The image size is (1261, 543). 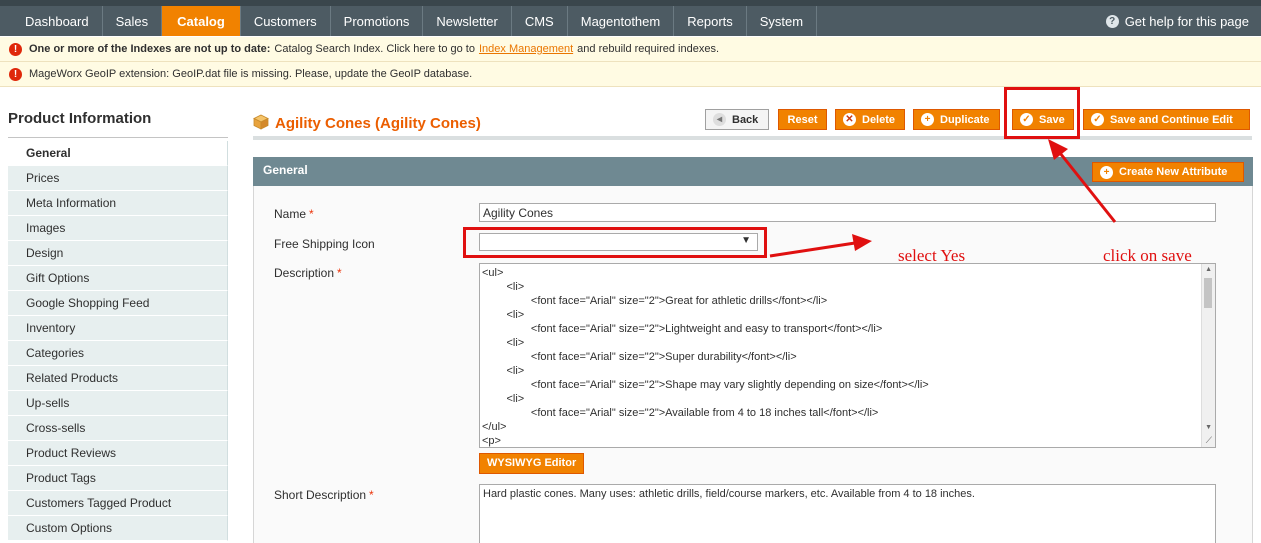 What do you see at coordinates (1208, 355) in the screenshot?
I see `textarea-scrollbar: ▲ ▼ ⟋` at bounding box center [1208, 355].